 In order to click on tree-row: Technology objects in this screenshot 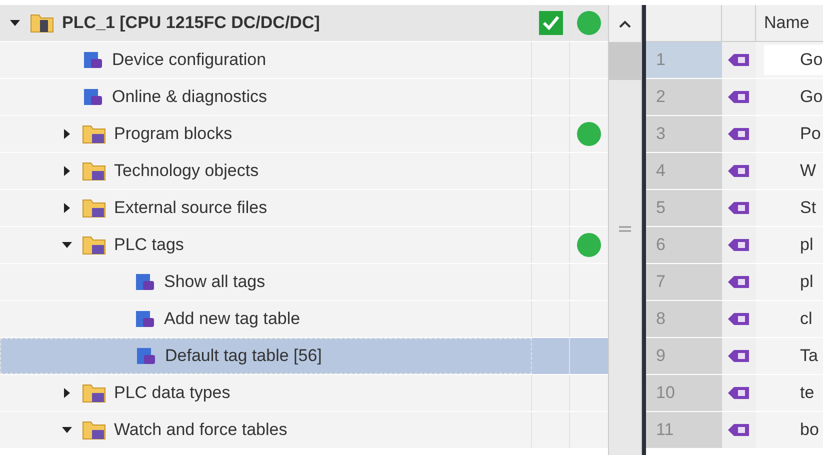, I will do `click(304, 171)`.